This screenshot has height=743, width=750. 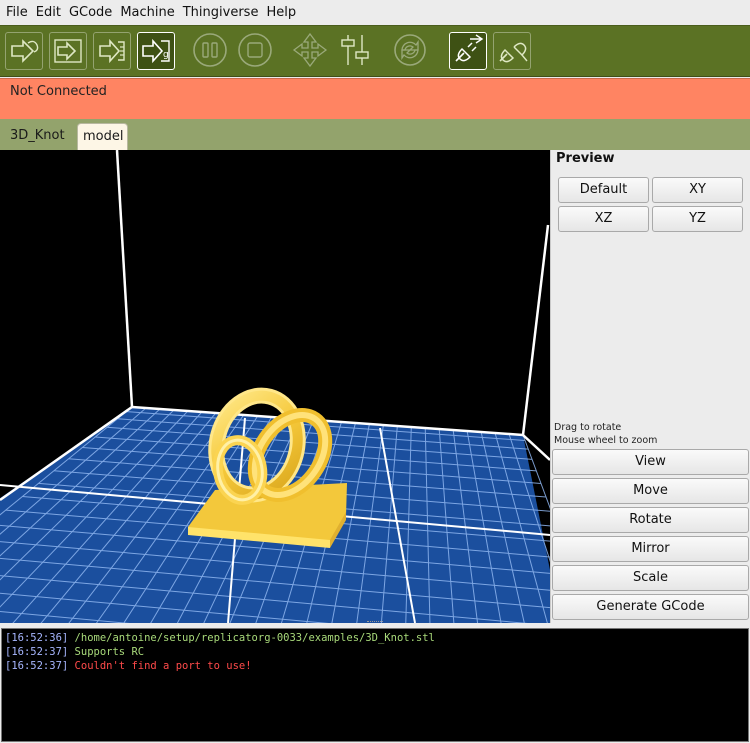 I want to click on build-button, so click(x=24, y=51).